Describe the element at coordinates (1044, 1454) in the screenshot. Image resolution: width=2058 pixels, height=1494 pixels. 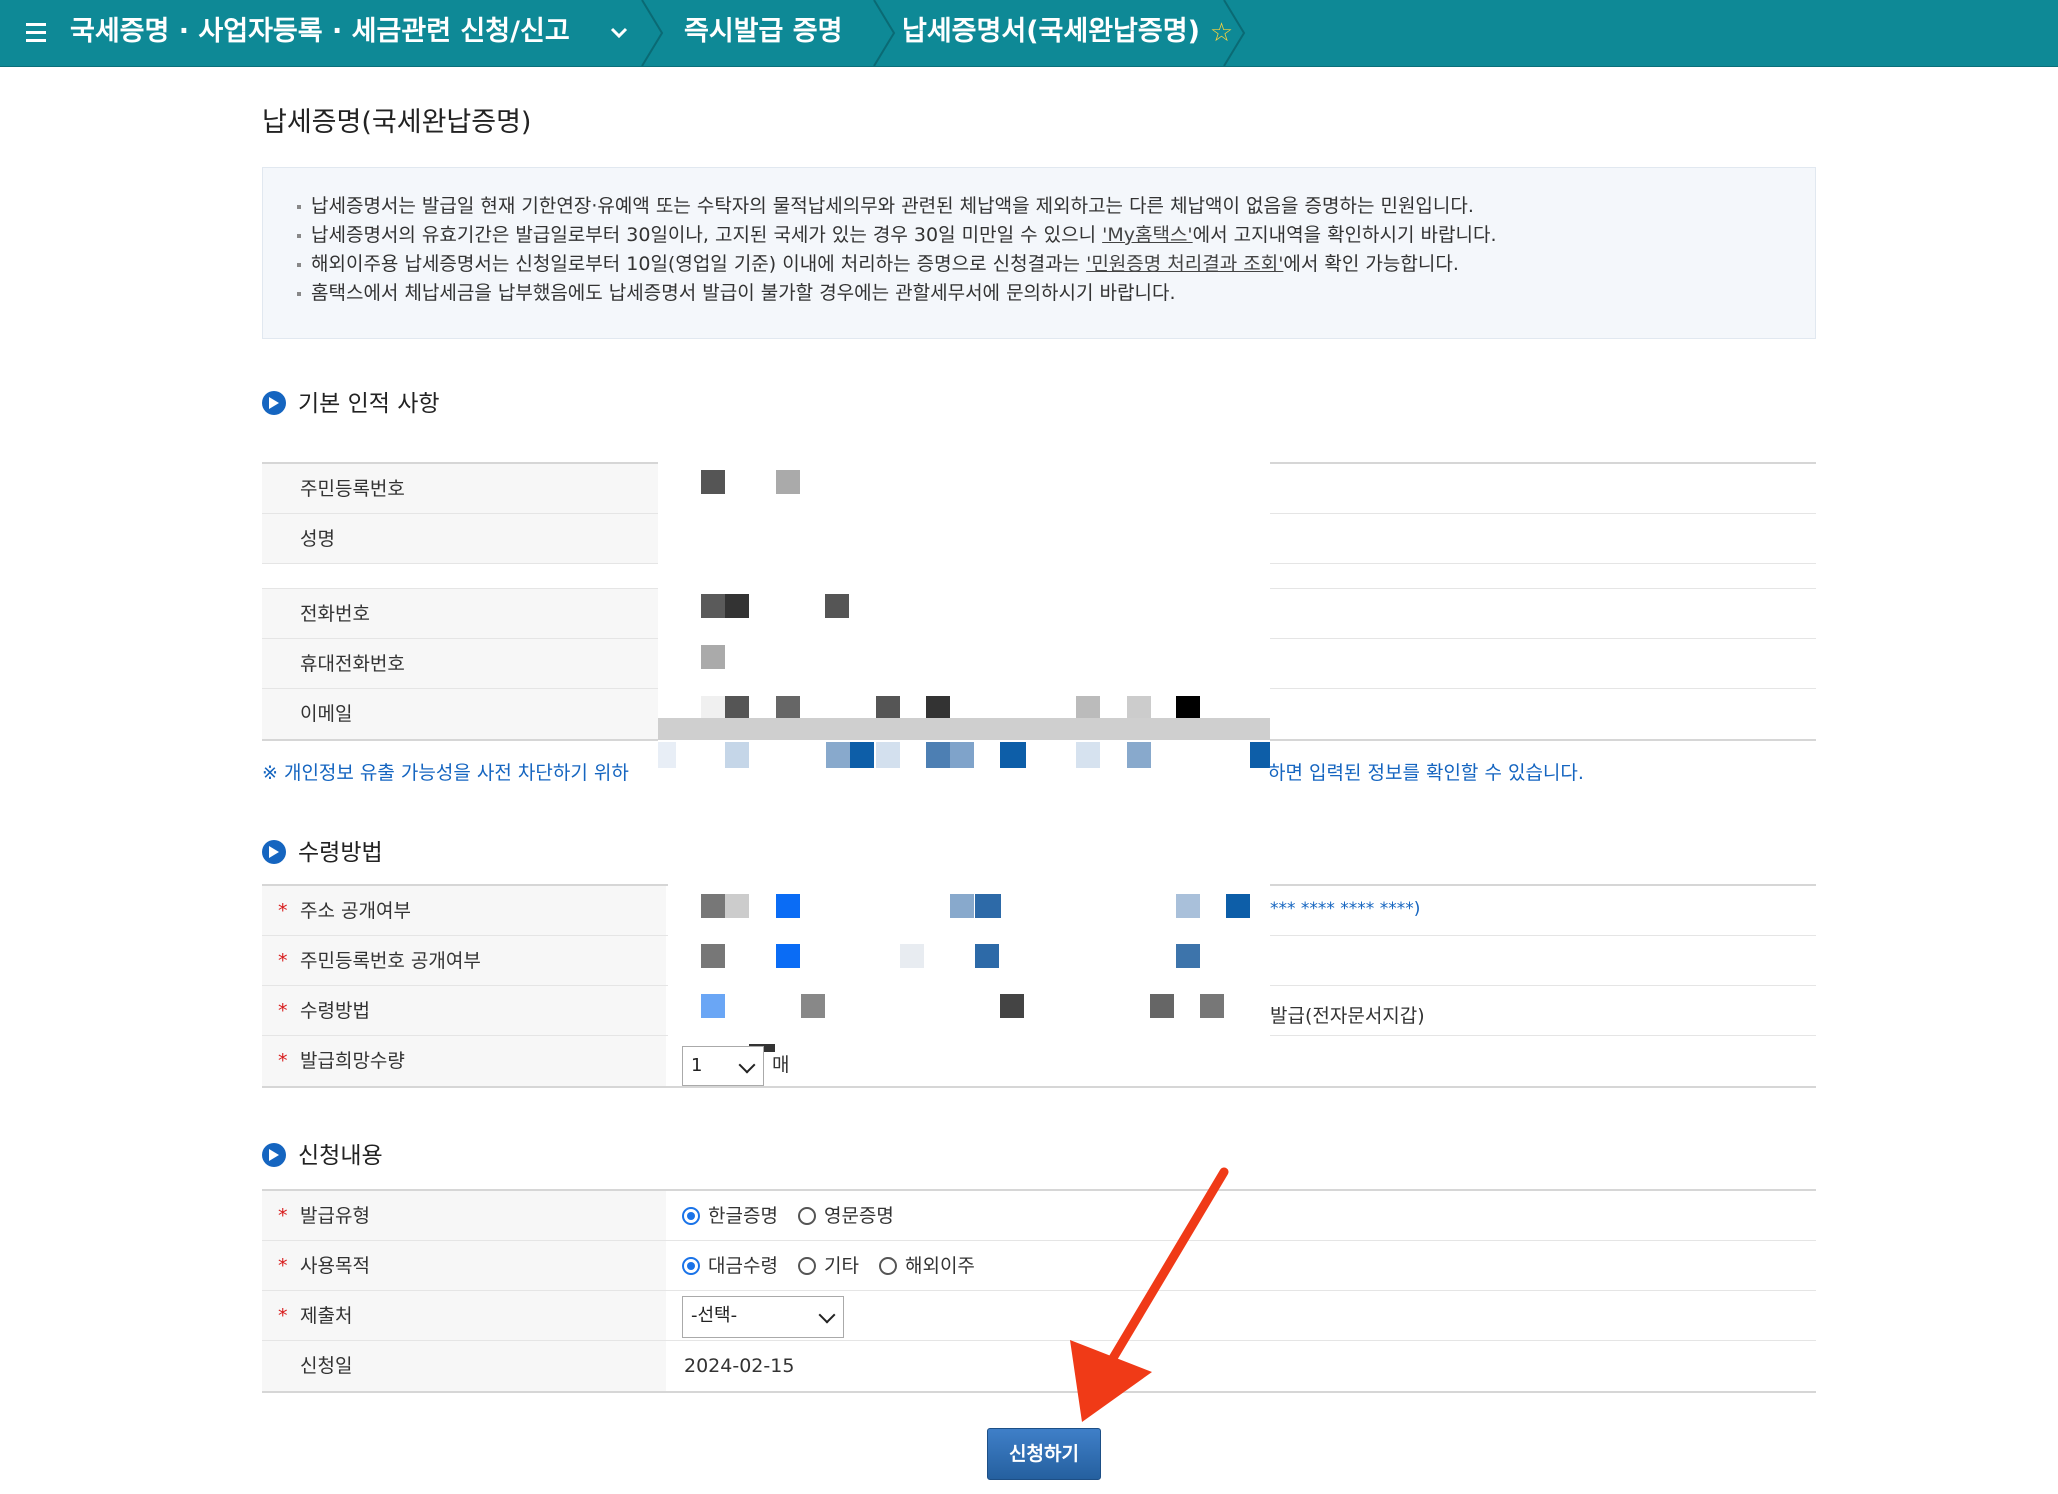
I see `apply-button: 신청하기` at that location.